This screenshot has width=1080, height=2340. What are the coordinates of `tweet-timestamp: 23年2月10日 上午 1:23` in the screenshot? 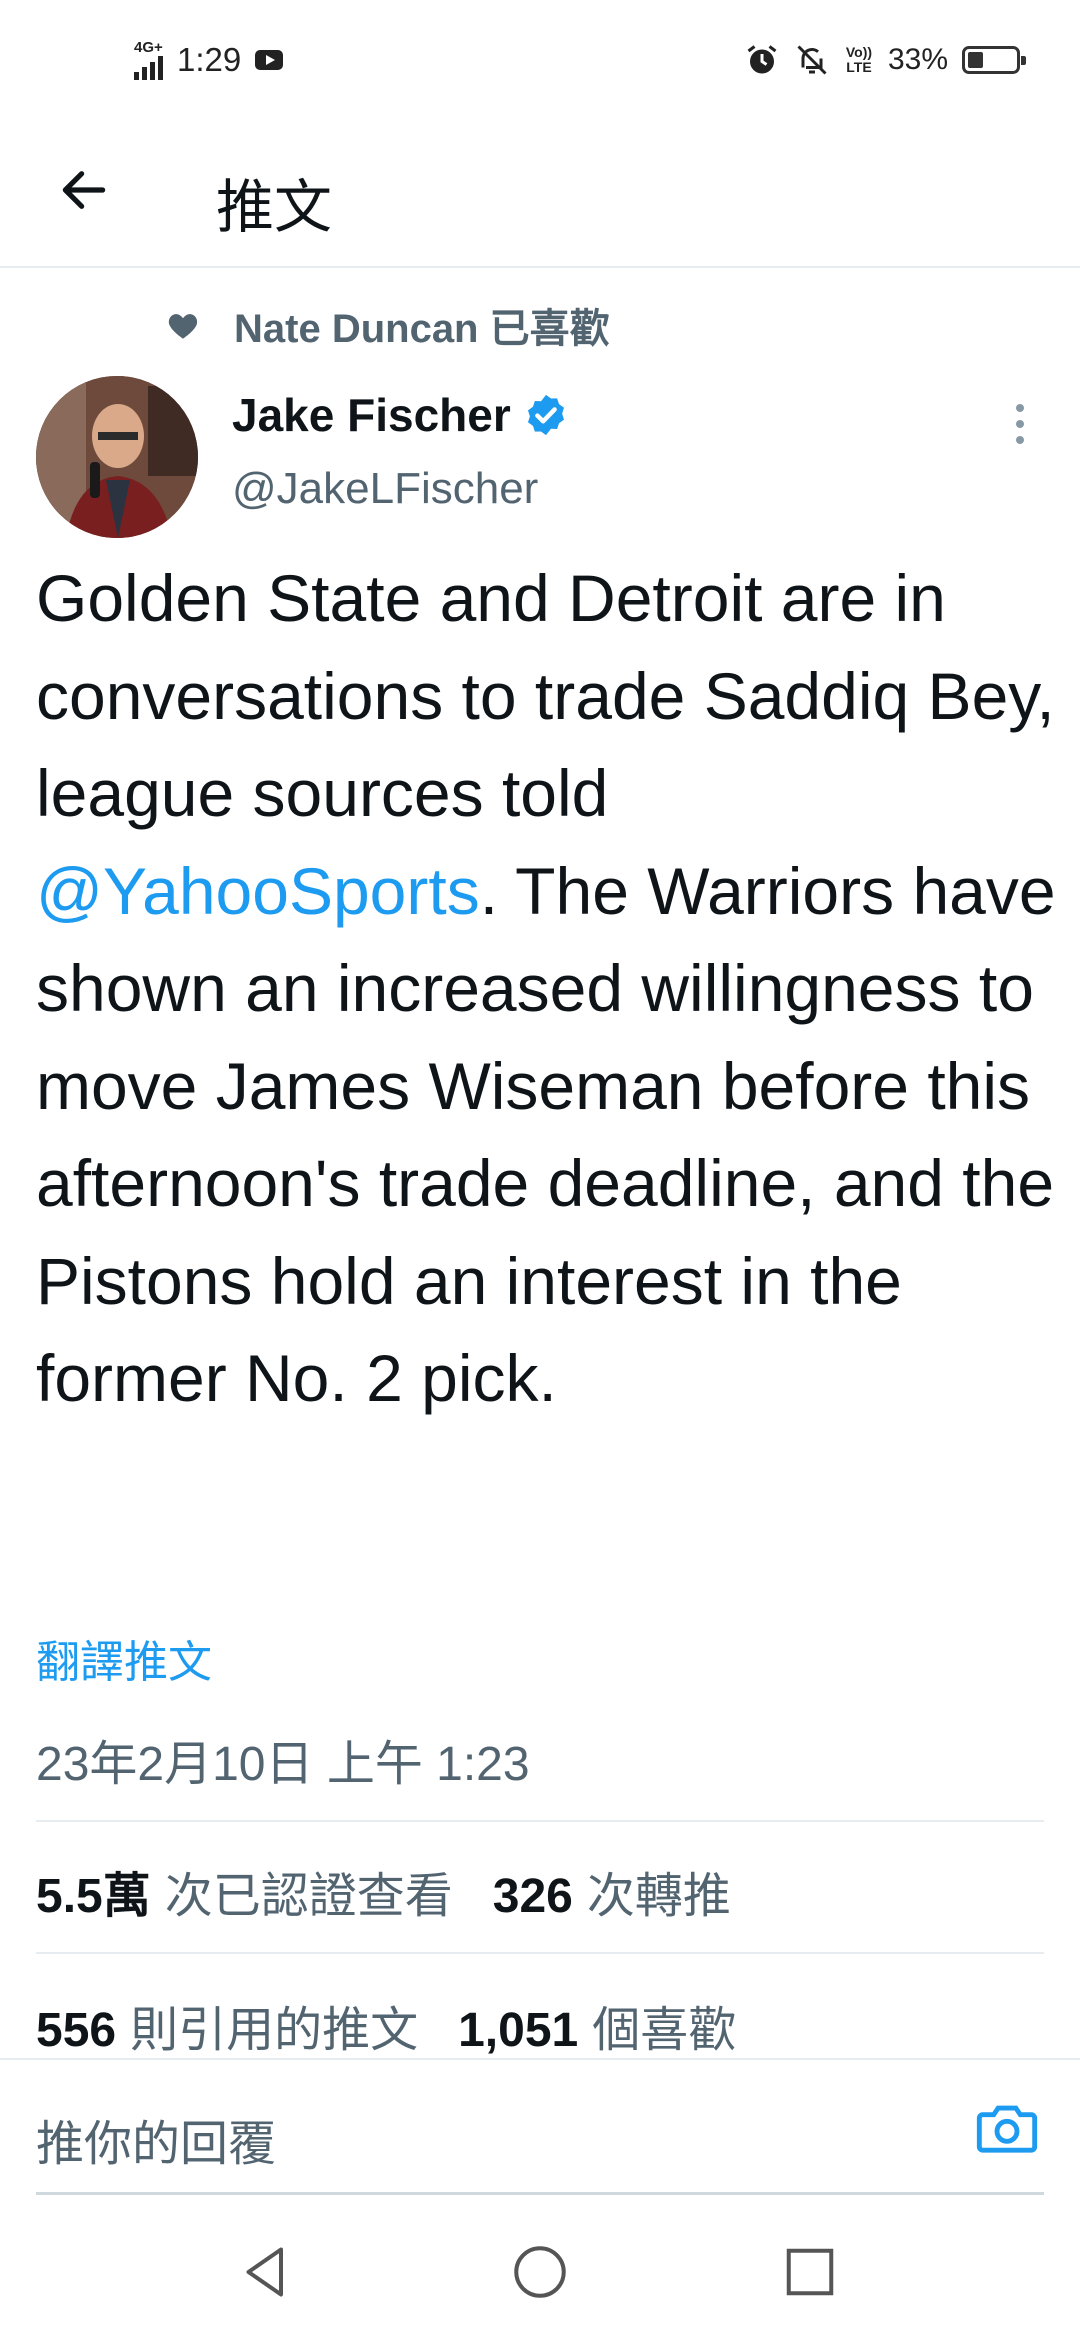 It's located at (283, 1759).